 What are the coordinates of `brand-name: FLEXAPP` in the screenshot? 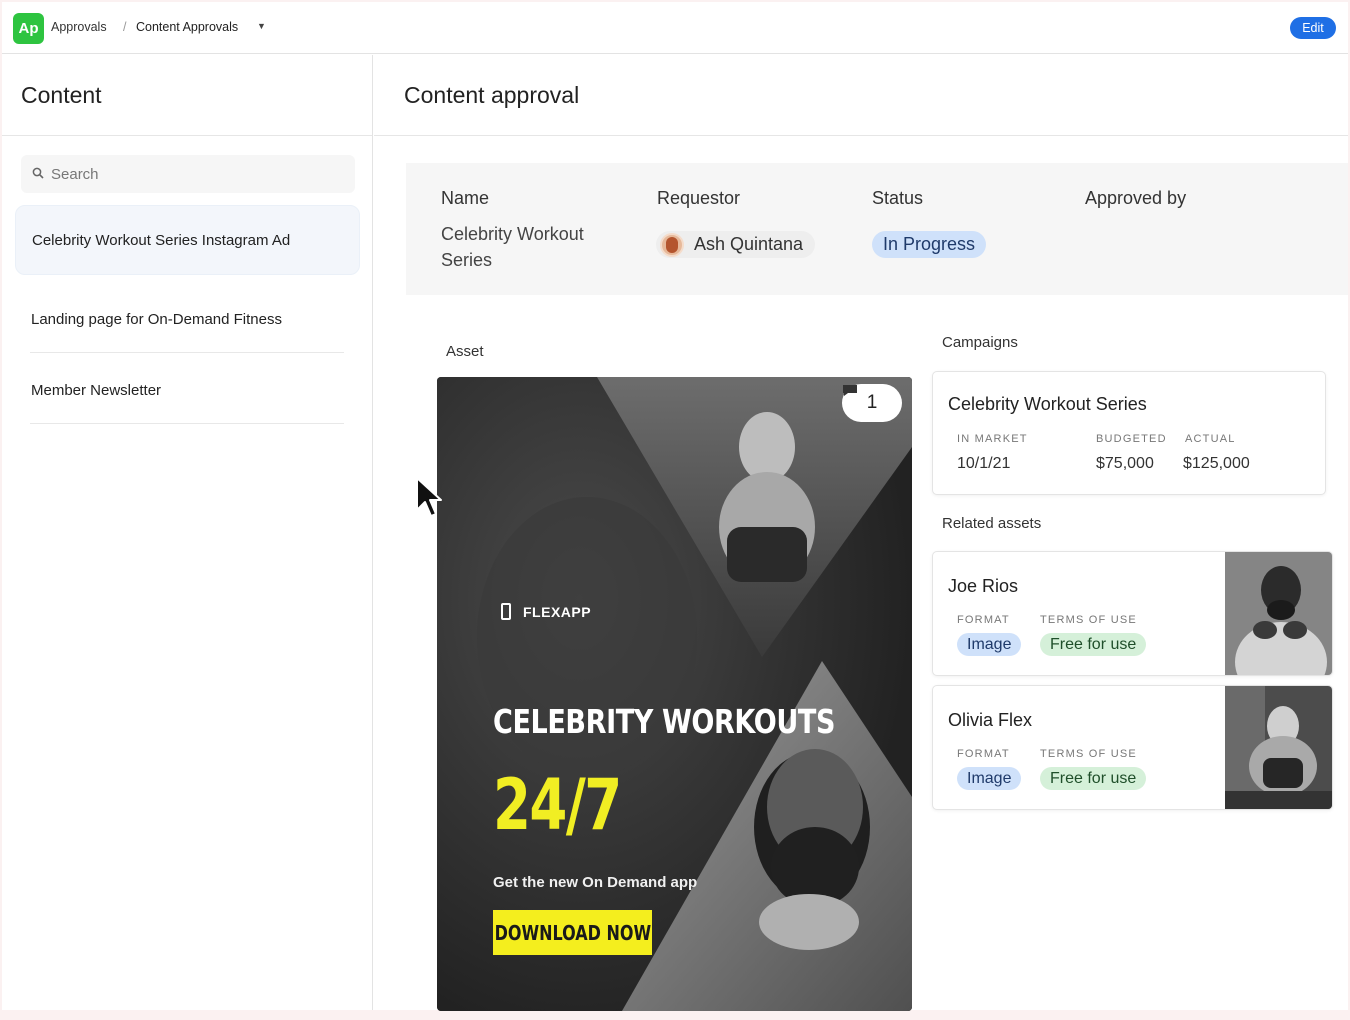 It's located at (557, 611).